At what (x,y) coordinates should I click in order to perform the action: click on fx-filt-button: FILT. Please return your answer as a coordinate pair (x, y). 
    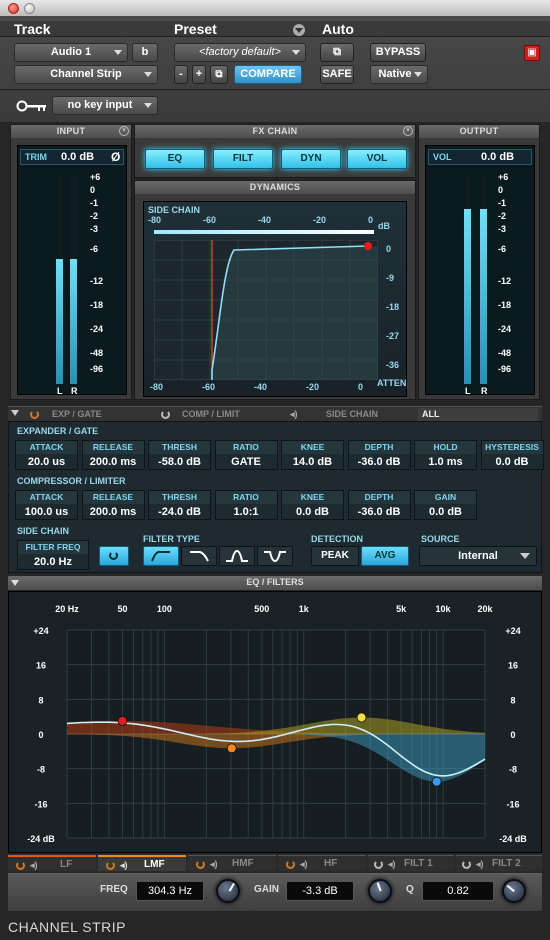
    Looking at the image, I should click on (243, 159).